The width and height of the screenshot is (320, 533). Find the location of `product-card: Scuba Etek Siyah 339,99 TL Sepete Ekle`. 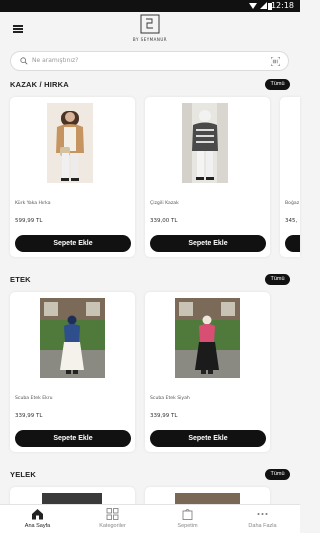

product-card: Scuba Etek Siyah 339,99 TL Sepete Ekle is located at coordinates (207, 372).